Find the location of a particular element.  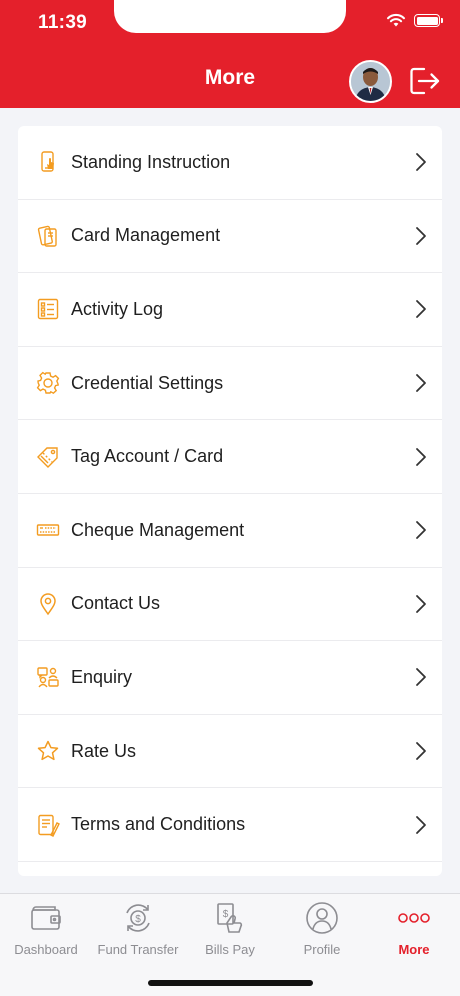

cheque-icon is located at coordinates (48, 530).